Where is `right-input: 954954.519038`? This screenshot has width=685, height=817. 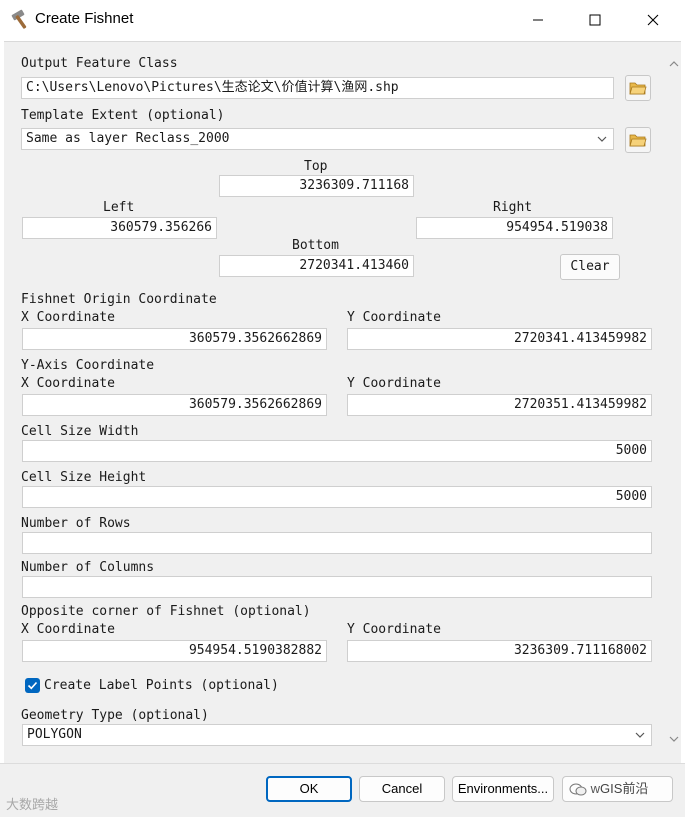
right-input: 954954.519038 is located at coordinates (514, 228).